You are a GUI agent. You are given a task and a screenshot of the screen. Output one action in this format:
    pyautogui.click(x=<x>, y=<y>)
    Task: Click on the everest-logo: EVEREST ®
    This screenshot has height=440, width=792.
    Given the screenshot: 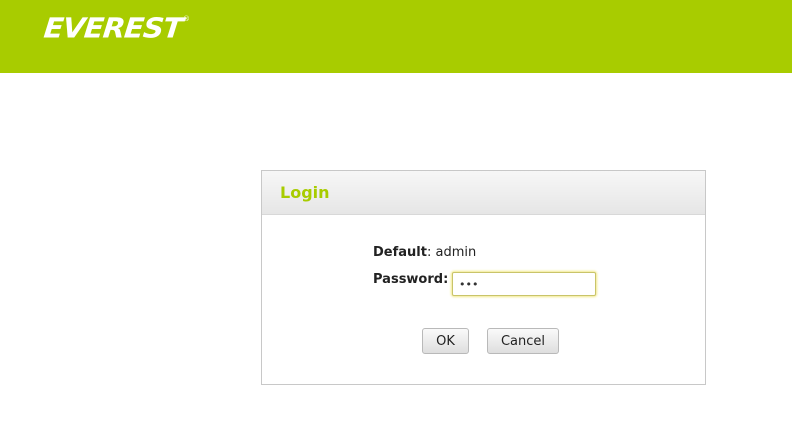 What is the action you would take?
    pyautogui.click(x=116, y=28)
    